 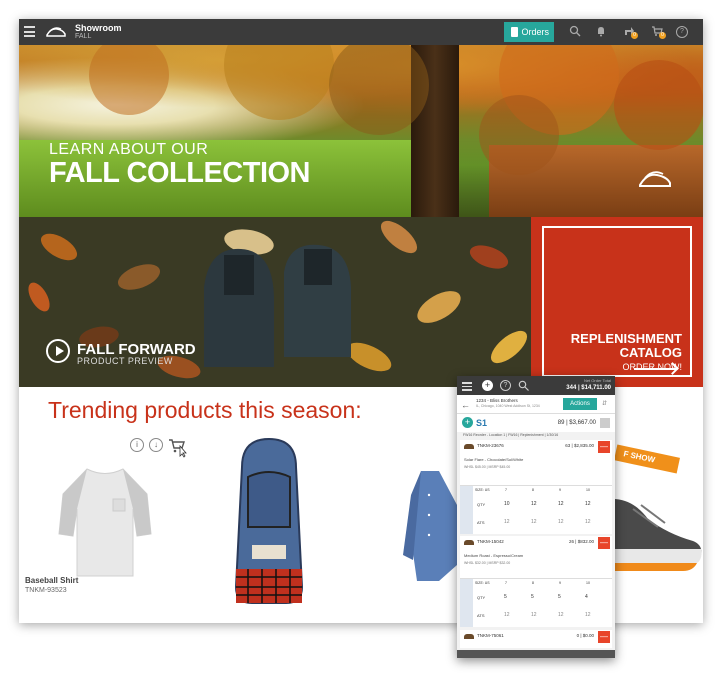 I want to click on baseball-shirt-image, so click(x=105, y=521).